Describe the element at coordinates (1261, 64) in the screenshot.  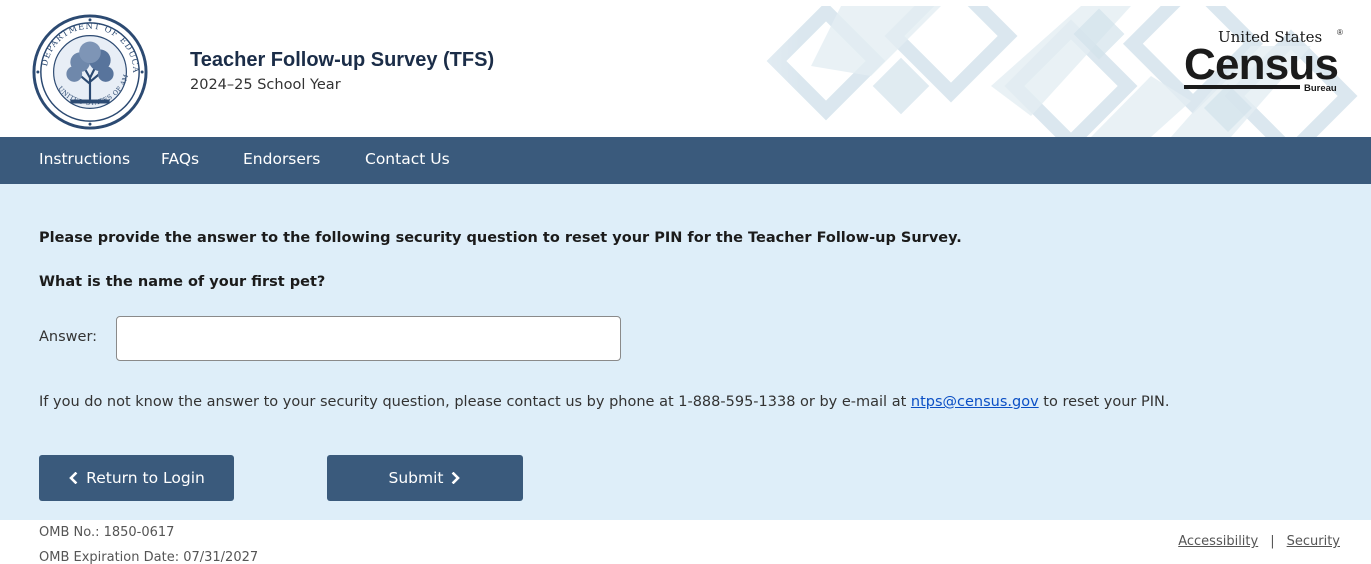
I see `census-logo-word: Census` at that location.